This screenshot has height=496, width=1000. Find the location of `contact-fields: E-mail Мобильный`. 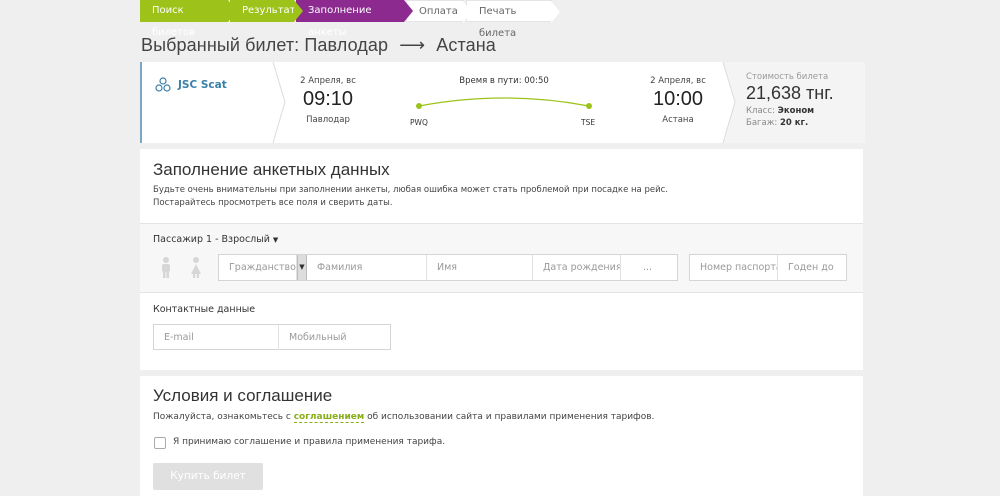

contact-fields: E-mail Мобильный is located at coordinates (272, 337).